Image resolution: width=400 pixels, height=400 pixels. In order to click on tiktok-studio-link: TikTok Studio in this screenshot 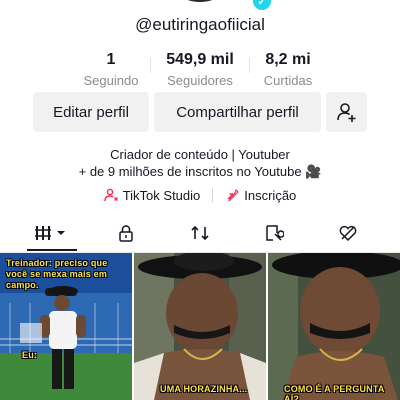, I will do `click(152, 195)`.